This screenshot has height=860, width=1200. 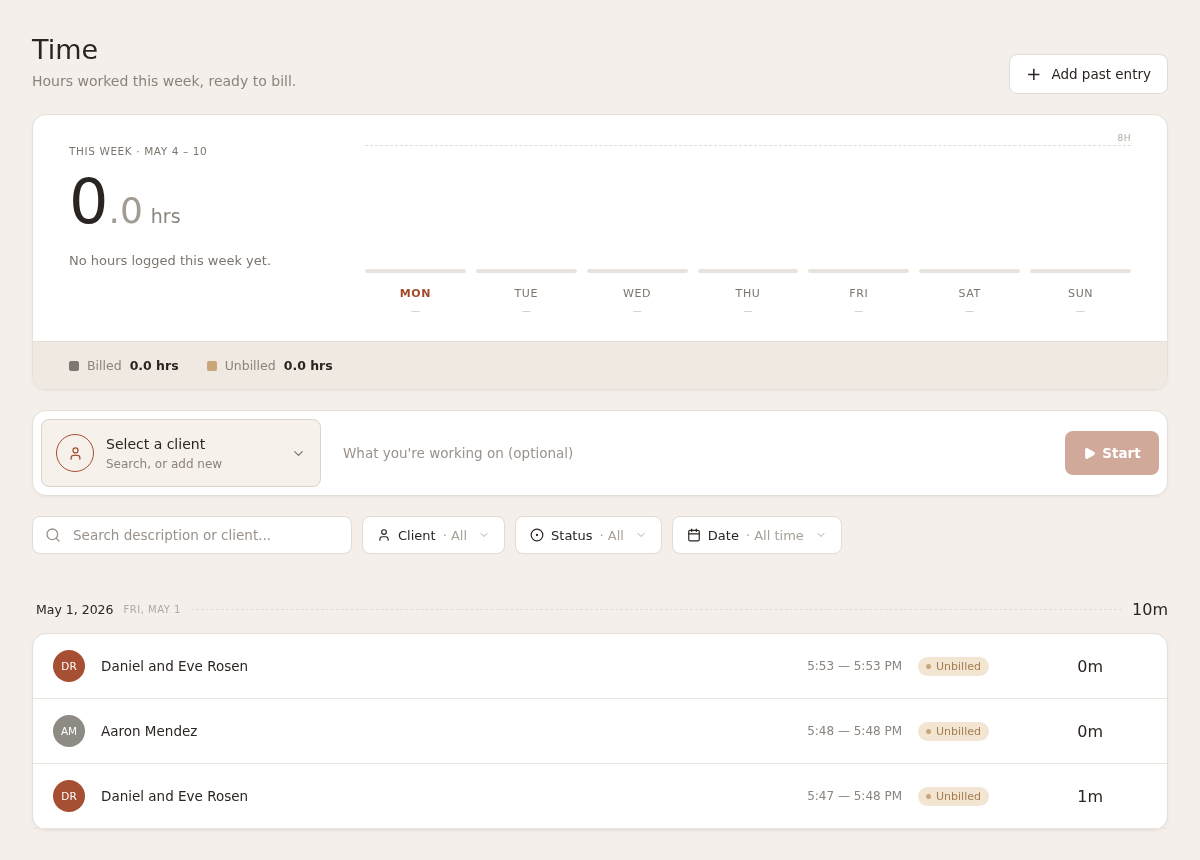 I want to click on status-icon, so click(x=537, y=535).